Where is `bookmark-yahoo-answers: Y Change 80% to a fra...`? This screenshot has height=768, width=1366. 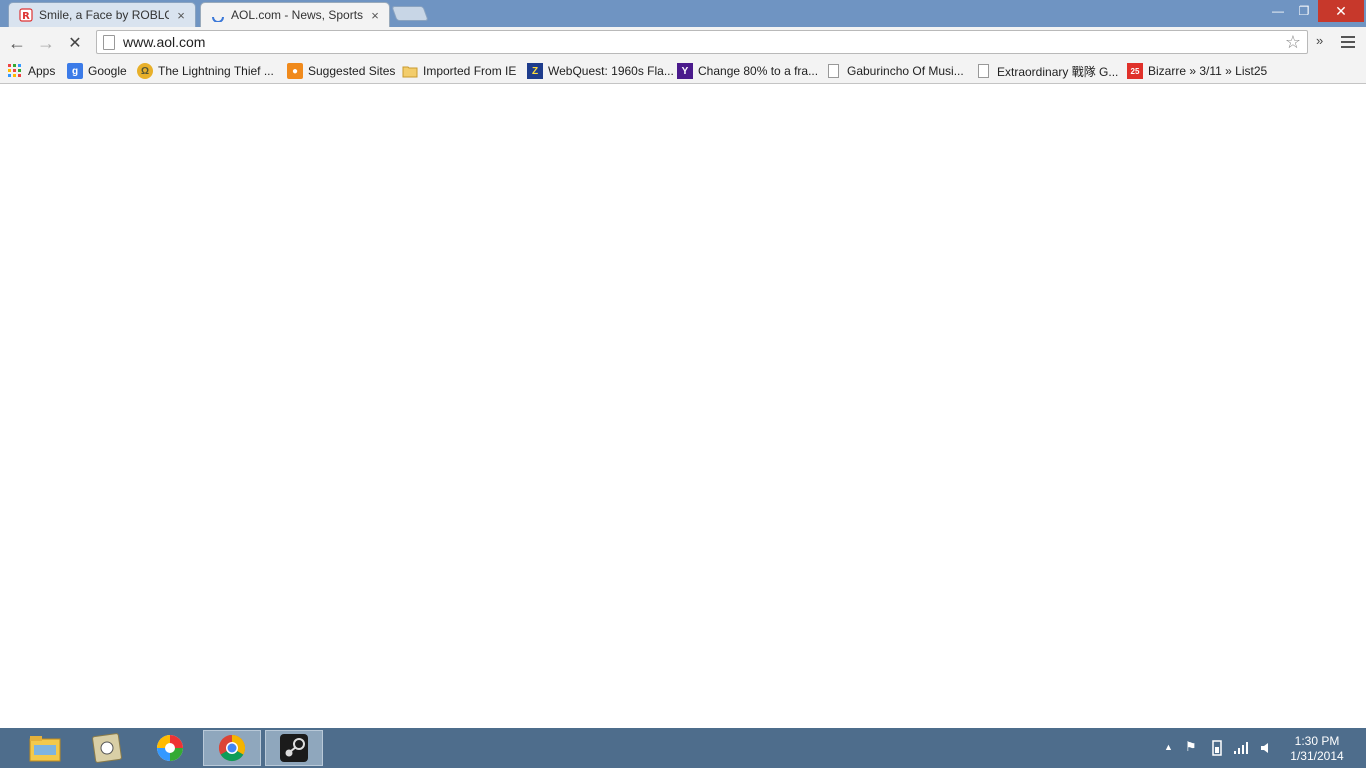
bookmark-yahoo-answers: Y Change 80% to a fra... is located at coordinates (747, 71).